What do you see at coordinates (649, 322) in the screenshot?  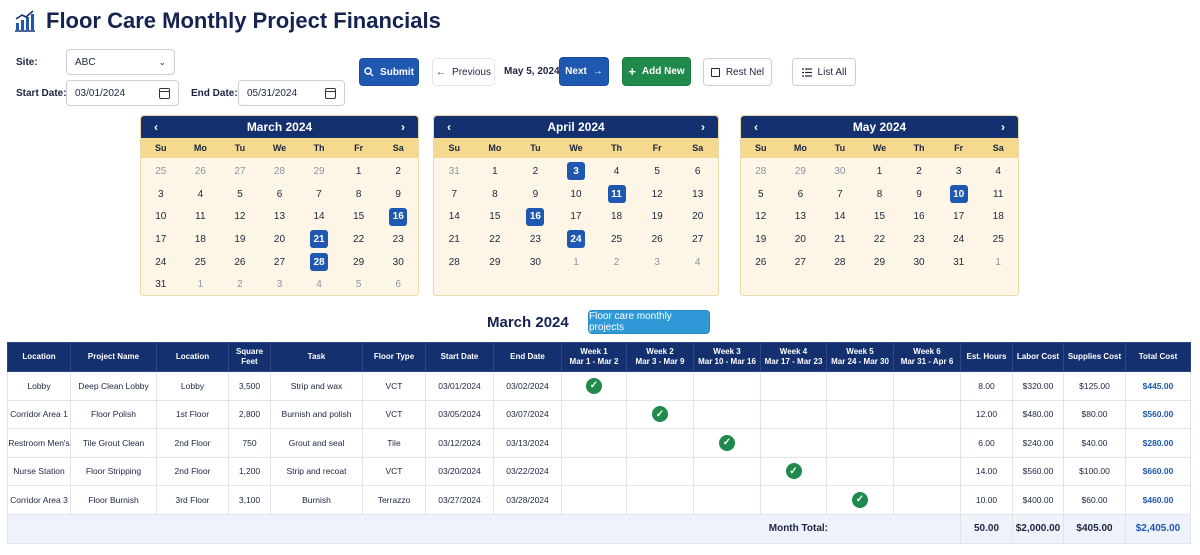 I see `floor-care-projects-button: Floor care monthly projects` at bounding box center [649, 322].